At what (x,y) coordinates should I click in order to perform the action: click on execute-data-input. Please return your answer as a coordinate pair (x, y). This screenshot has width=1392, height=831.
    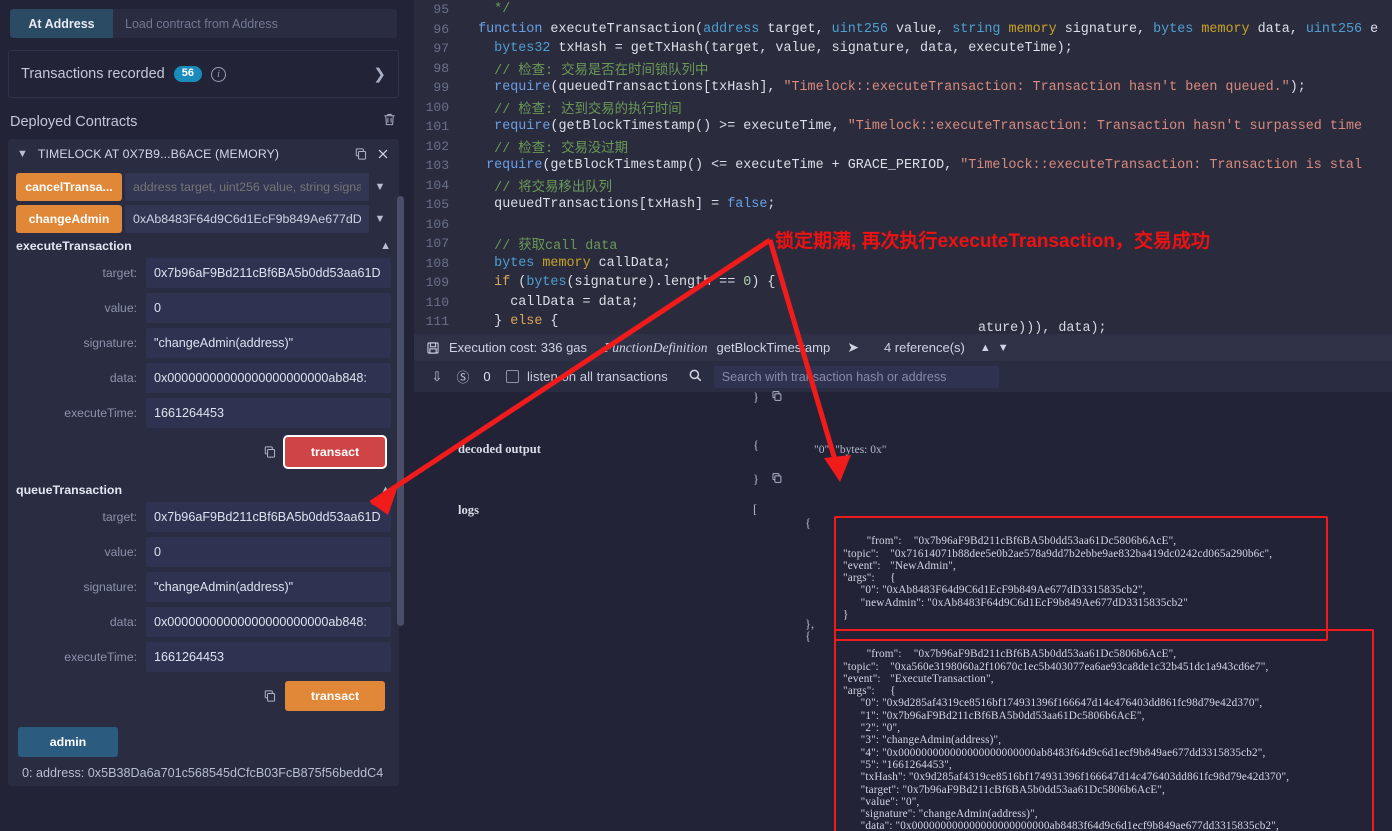
    Looking at the image, I should click on (268, 378).